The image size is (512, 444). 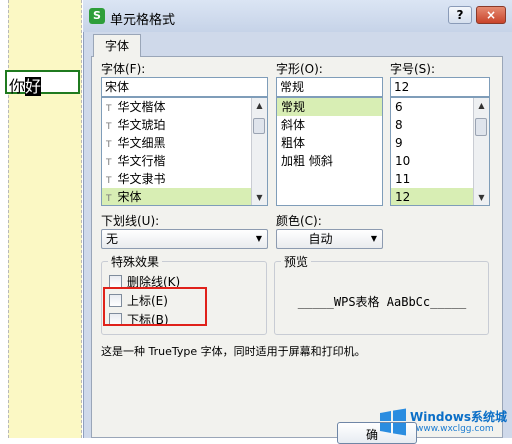 I want to click on row-gutter, so click(x=4, y=219).